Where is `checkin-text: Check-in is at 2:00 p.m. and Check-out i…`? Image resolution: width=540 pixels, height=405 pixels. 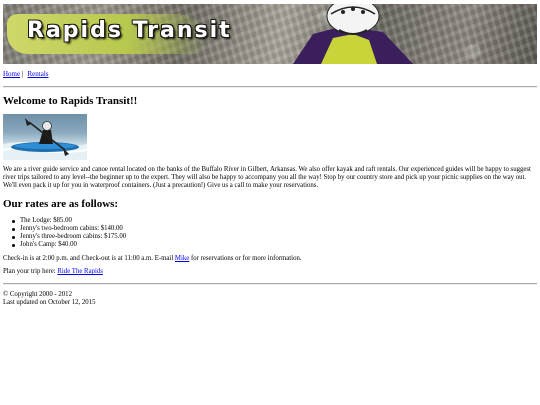
checkin-text: Check-in is at 2:00 p.m. and Check-out i… is located at coordinates (89, 258).